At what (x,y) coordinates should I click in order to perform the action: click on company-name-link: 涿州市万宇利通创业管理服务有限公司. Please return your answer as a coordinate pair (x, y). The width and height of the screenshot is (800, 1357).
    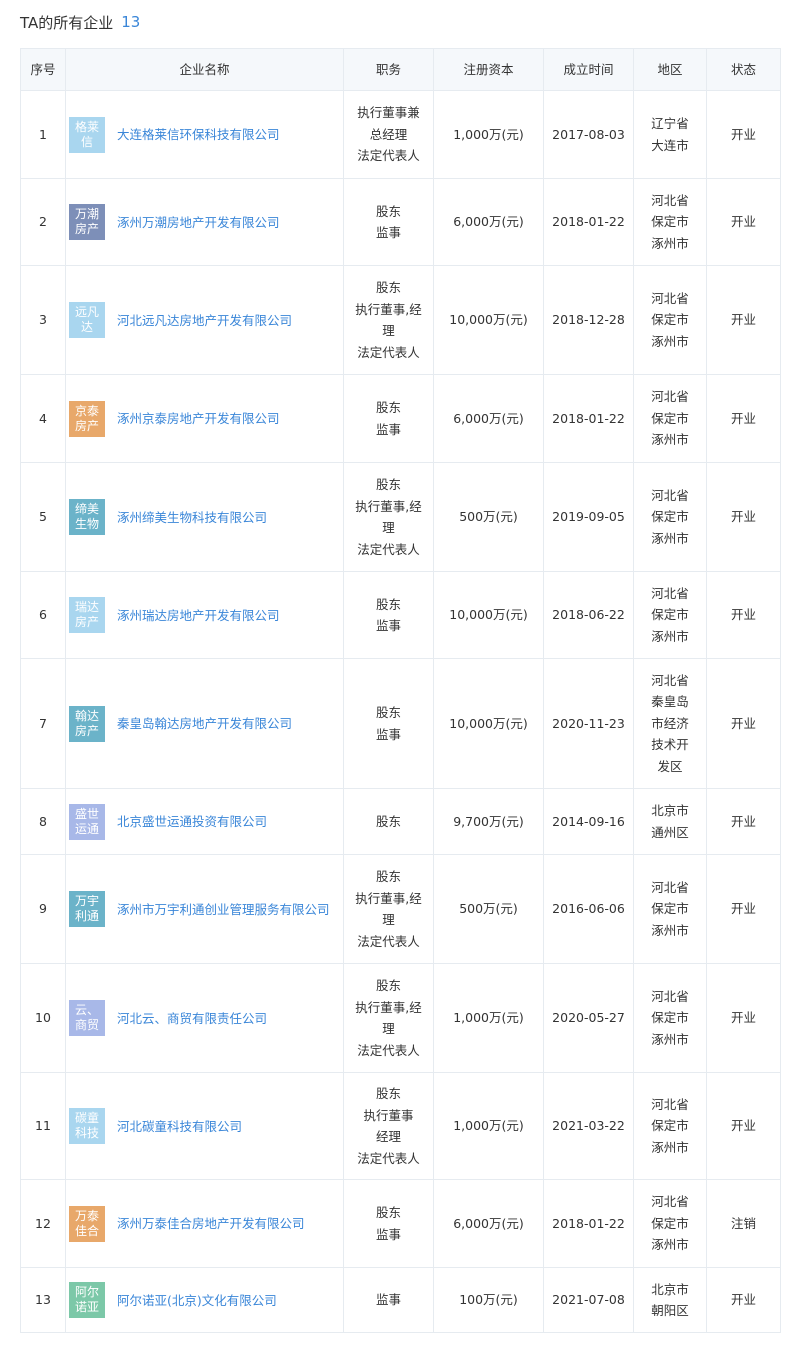
    Looking at the image, I should click on (223, 909).